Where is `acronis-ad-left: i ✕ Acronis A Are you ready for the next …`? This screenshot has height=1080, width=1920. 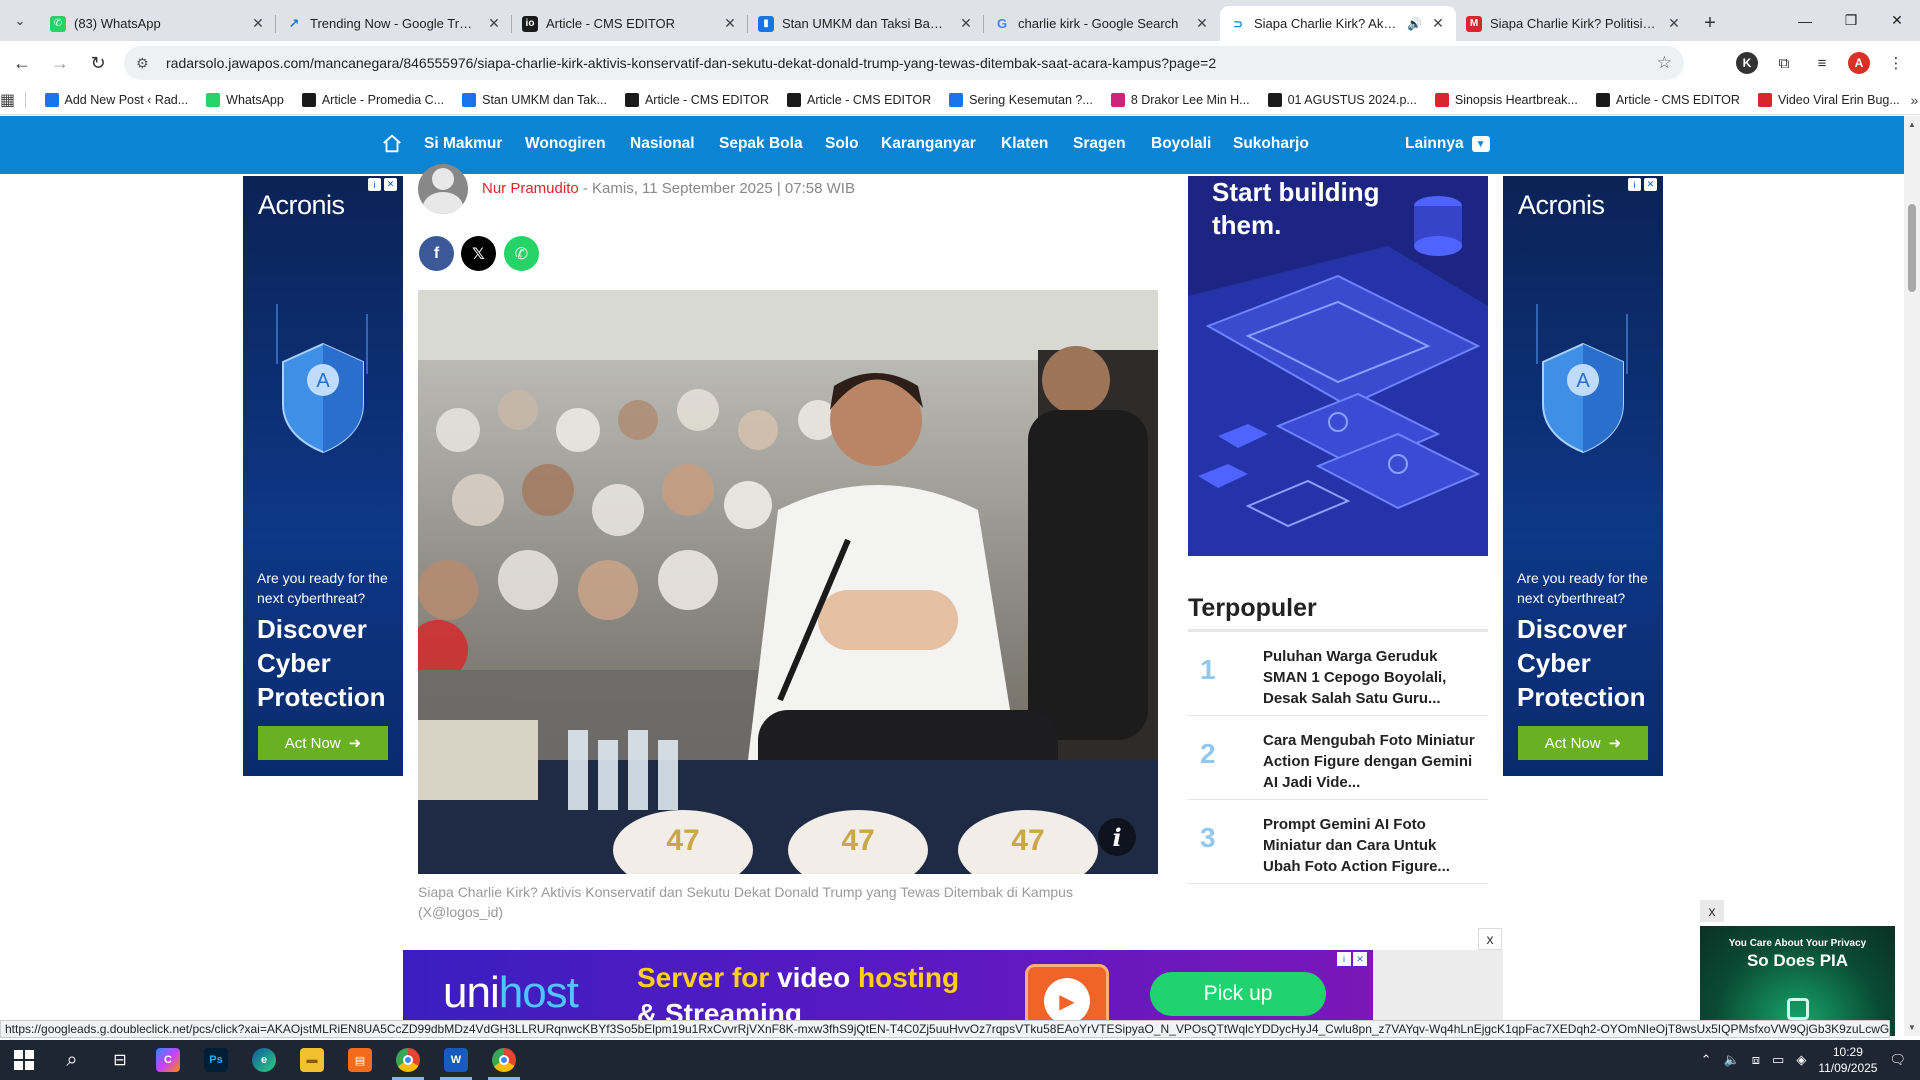
acronis-ad-left: i ✕ Acronis A Are you ready for the next … is located at coordinates (323, 476).